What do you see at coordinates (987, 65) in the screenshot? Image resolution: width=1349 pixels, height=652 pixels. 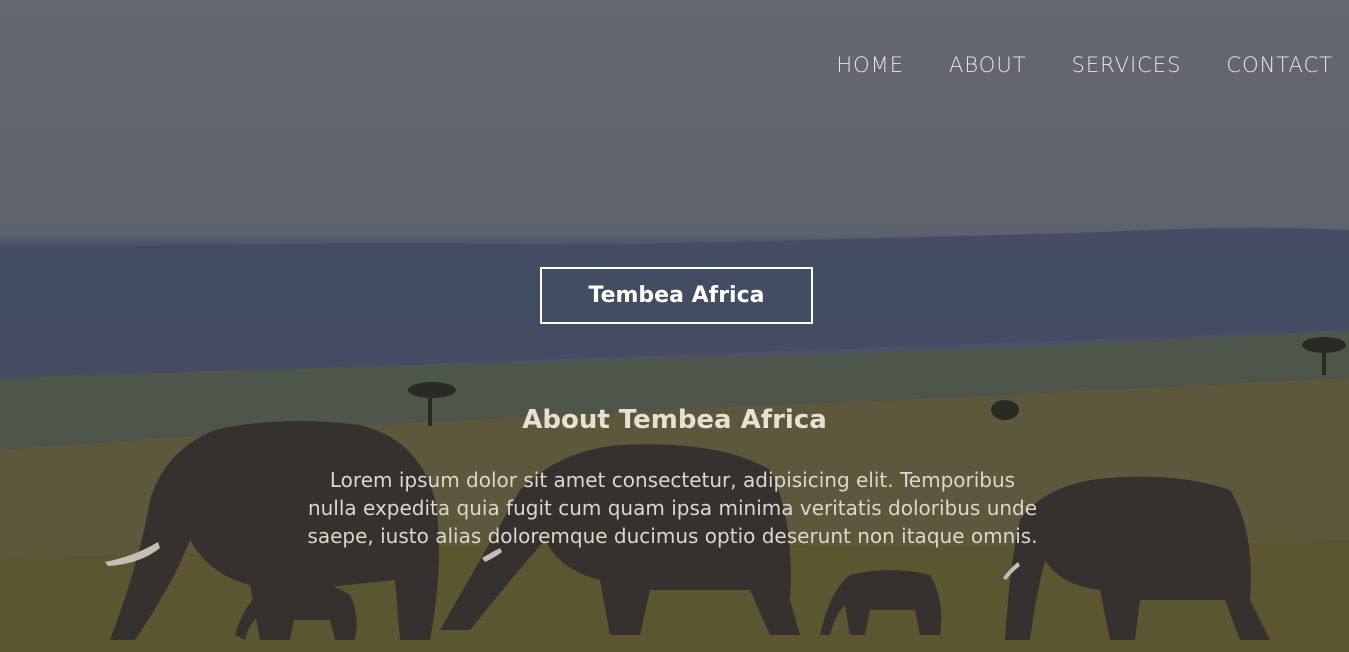 I see `nav-about-link: ABOUT` at bounding box center [987, 65].